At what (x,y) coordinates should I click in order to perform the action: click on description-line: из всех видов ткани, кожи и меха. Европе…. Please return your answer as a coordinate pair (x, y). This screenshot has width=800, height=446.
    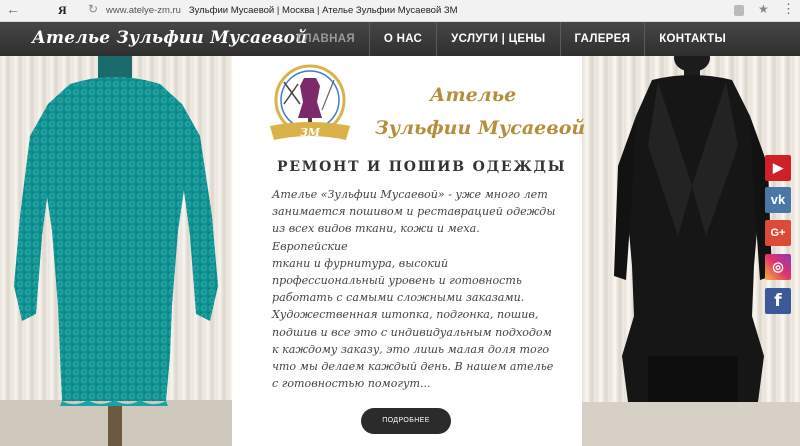
    Looking at the image, I should click on (376, 237).